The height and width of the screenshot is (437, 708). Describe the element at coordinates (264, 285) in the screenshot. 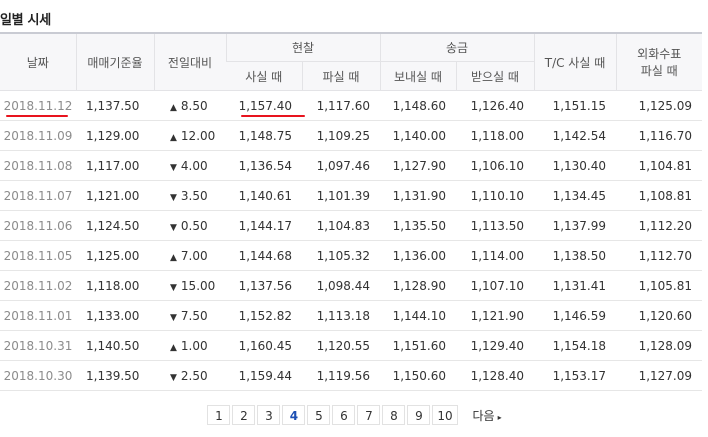

I see `row-cash-buy: 1,137.56` at that location.